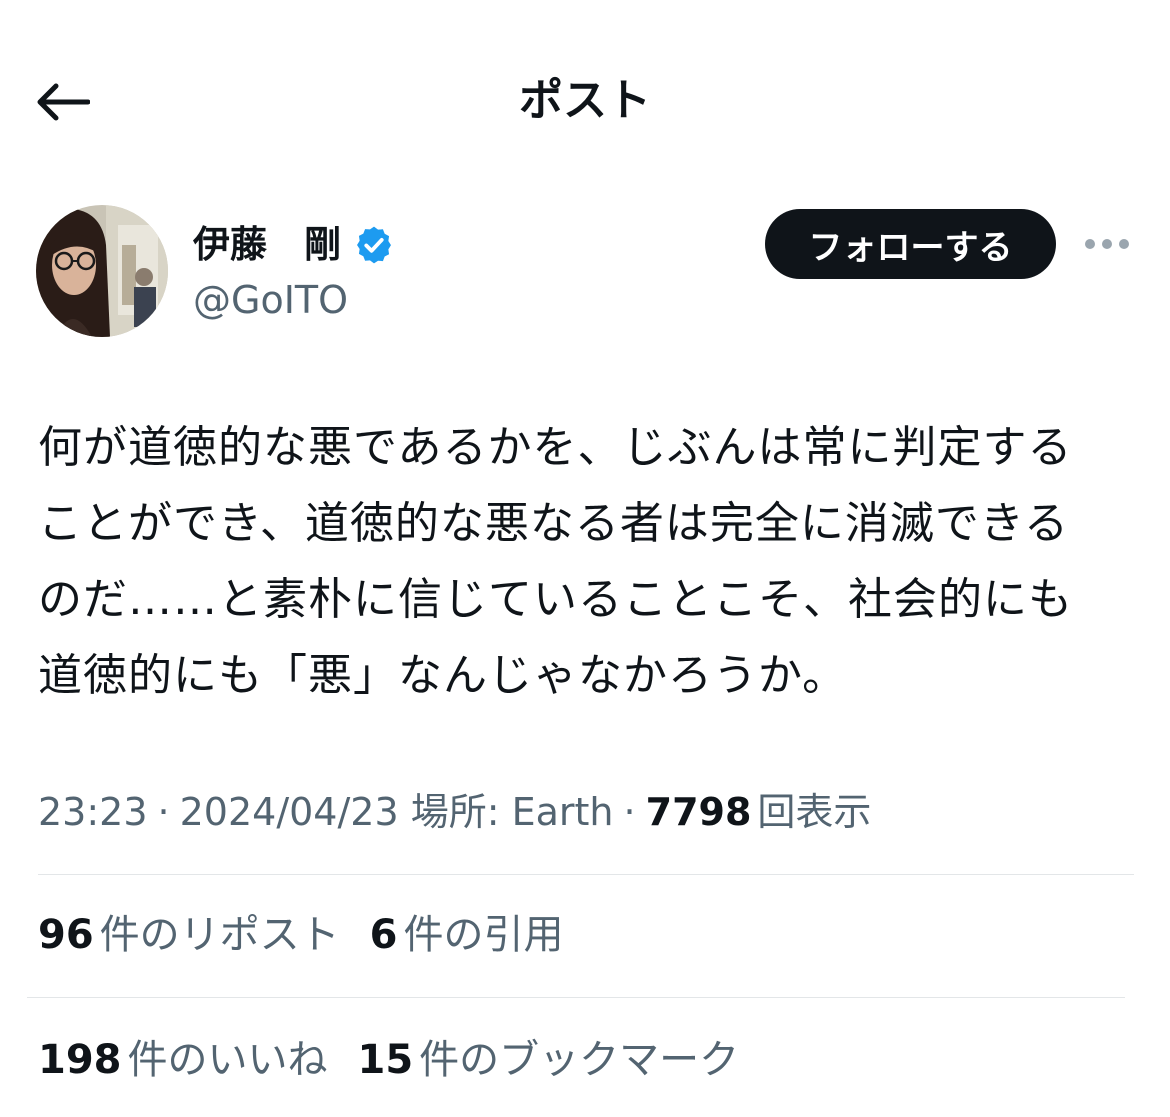  Describe the element at coordinates (227, 1060) in the screenshot. I see `likes-label: 件のいいね` at that location.